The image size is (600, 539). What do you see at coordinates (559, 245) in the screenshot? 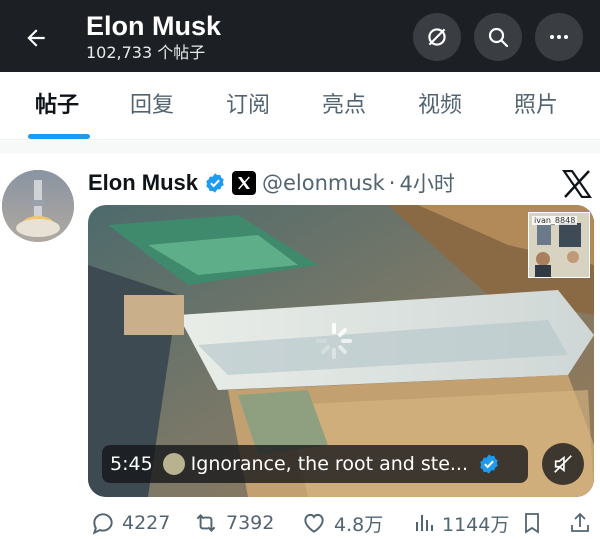
I see `picture-in-picture-thumbnail: ivan_8848` at bounding box center [559, 245].